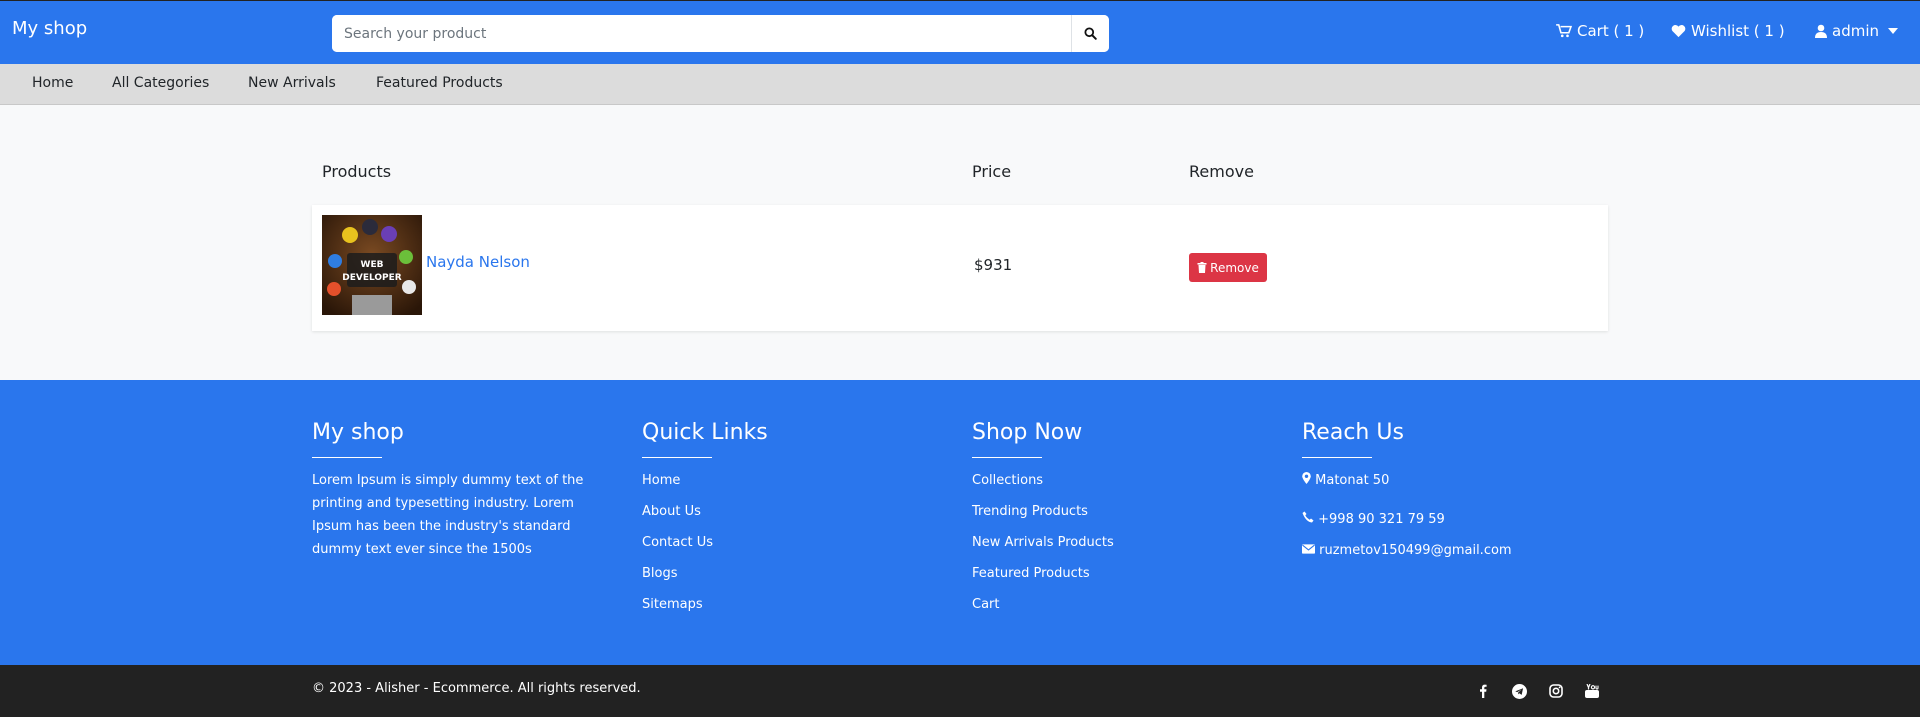 The width and height of the screenshot is (1920, 717). What do you see at coordinates (478, 262) in the screenshot?
I see `product-name-link: Nayda Nelson` at bounding box center [478, 262].